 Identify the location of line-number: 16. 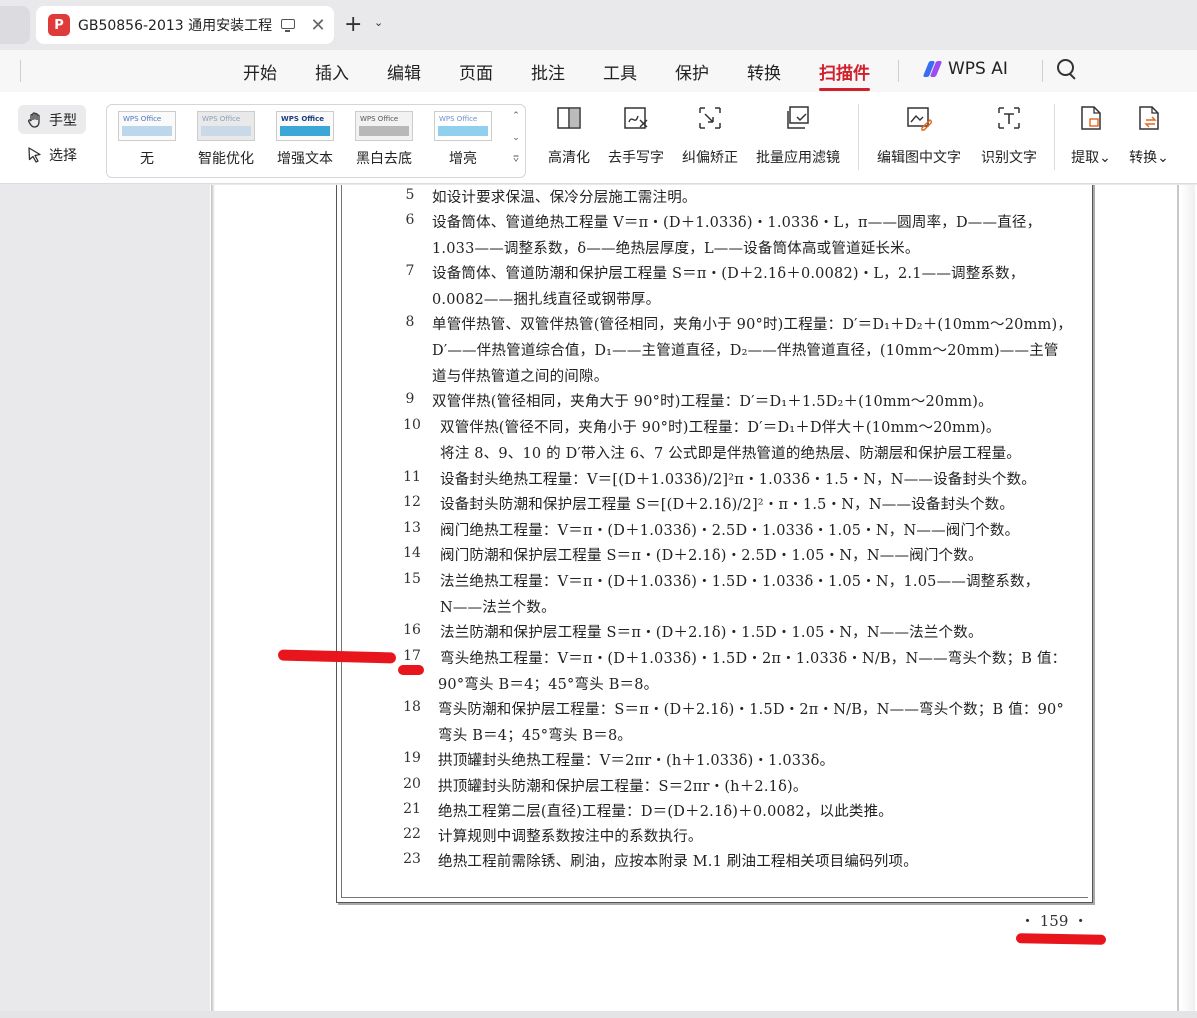
(412, 630).